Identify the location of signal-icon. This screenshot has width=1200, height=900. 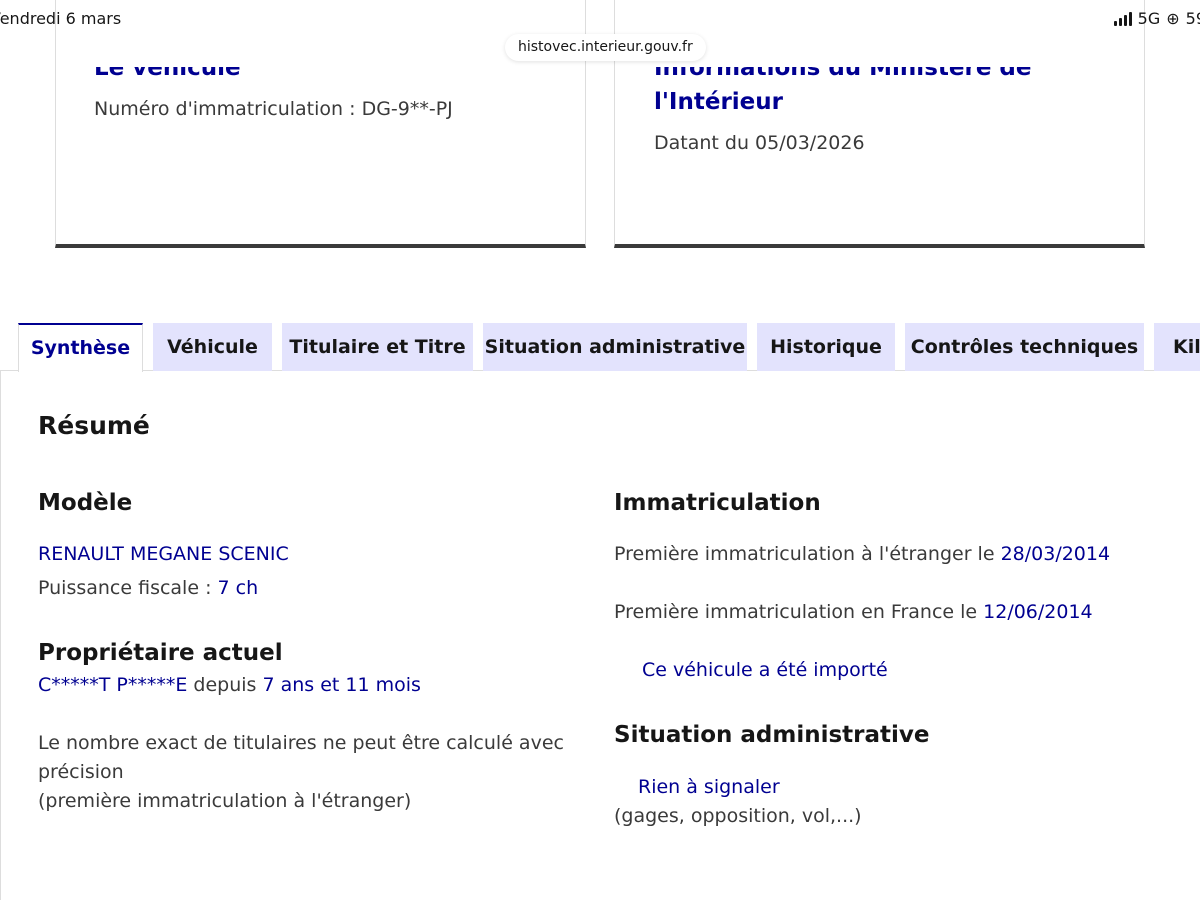
(1122, 18).